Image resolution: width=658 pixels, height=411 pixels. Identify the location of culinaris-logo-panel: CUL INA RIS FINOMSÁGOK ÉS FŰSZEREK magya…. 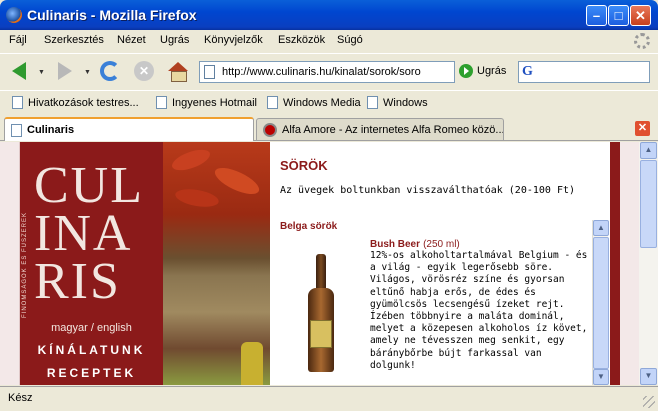
(91, 263).